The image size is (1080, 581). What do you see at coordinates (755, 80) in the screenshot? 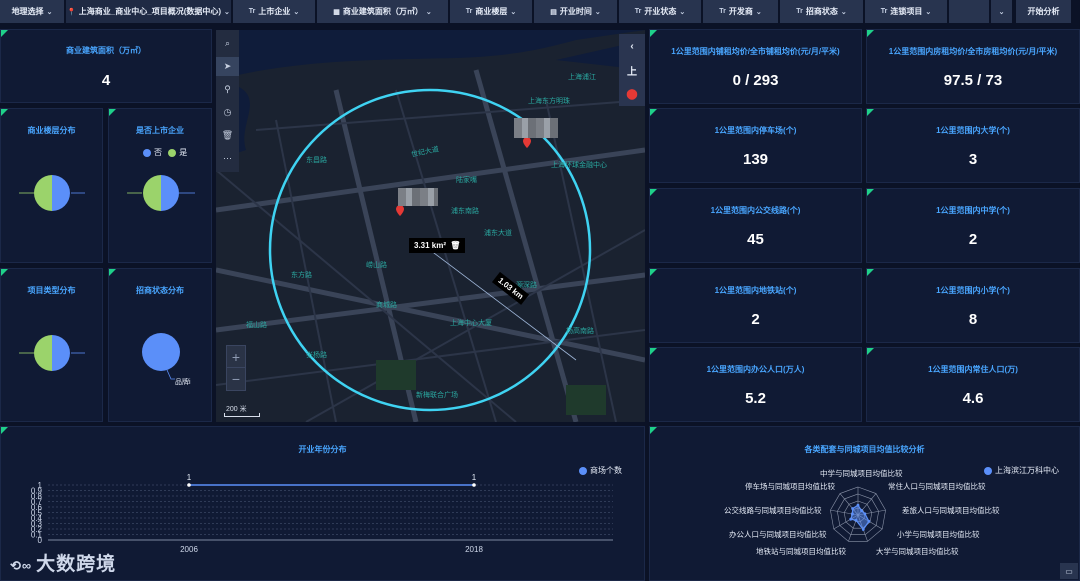
I see `stat-value: 0 / 293` at bounding box center [755, 80].